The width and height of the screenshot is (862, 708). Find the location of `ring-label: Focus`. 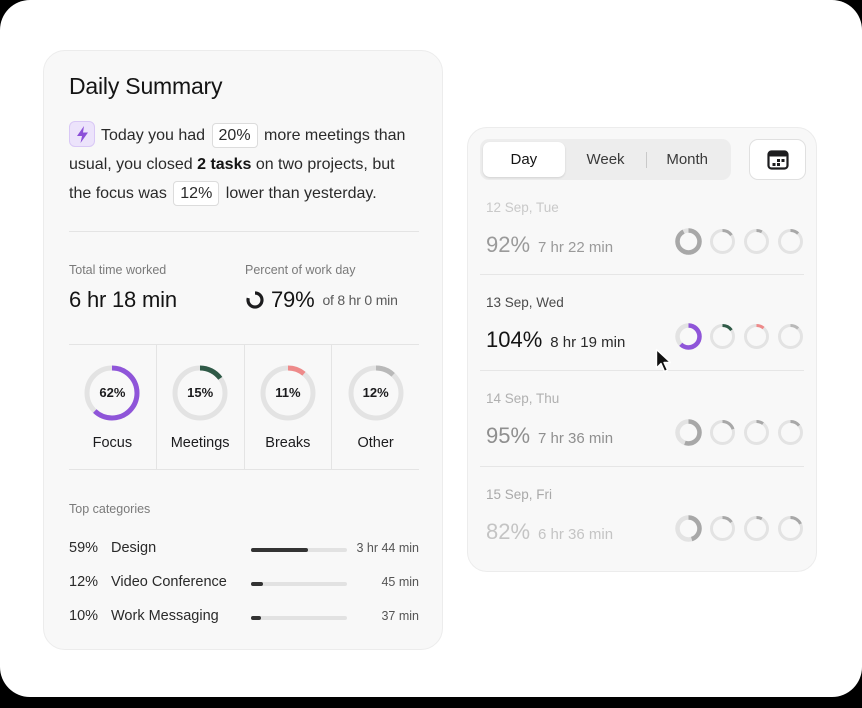

ring-label: Focus is located at coordinates (112, 443).